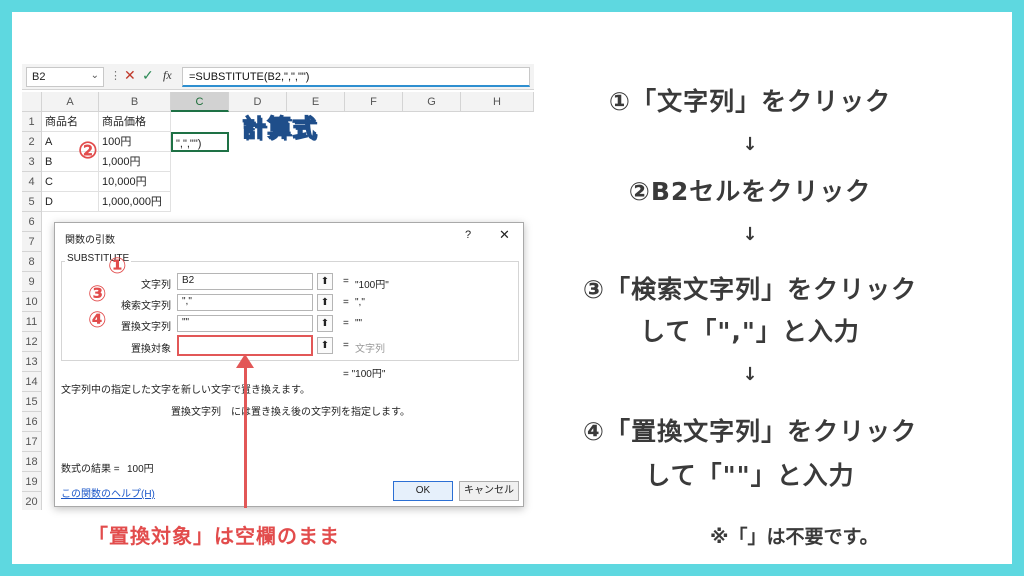 The height and width of the screenshot is (576, 1024). Describe the element at coordinates (32, 382) in the screenshot. I see `row-header: 14` at that location.